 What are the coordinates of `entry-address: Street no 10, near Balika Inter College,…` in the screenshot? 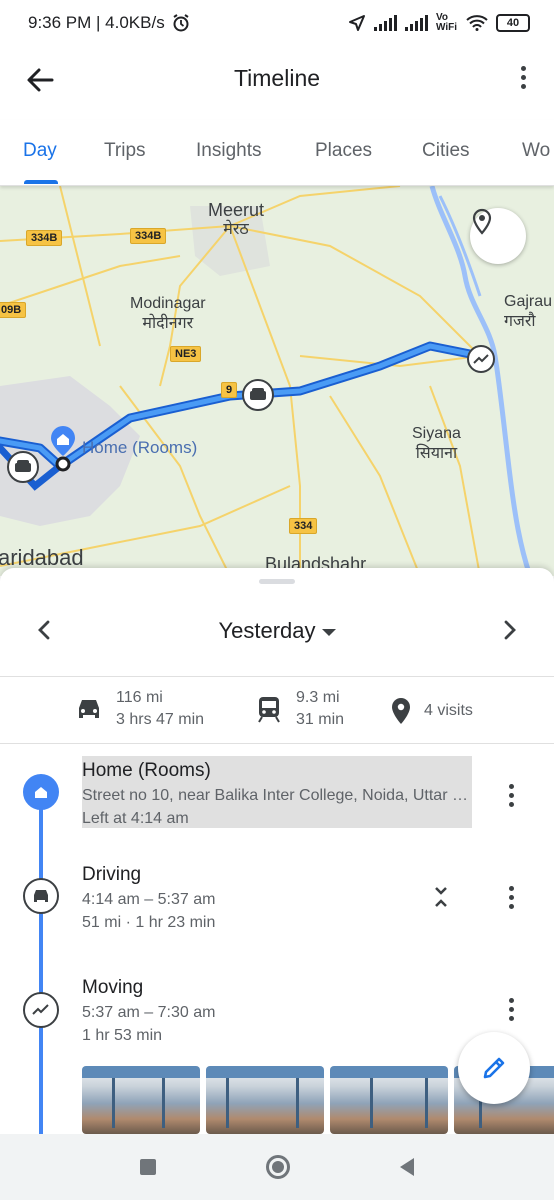 It's located at (277, 795).